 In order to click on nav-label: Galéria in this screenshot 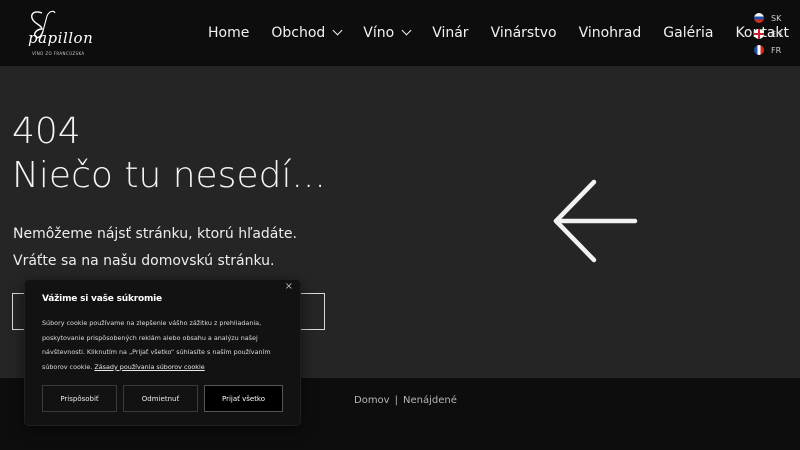, I will do `click(688, 33)`.